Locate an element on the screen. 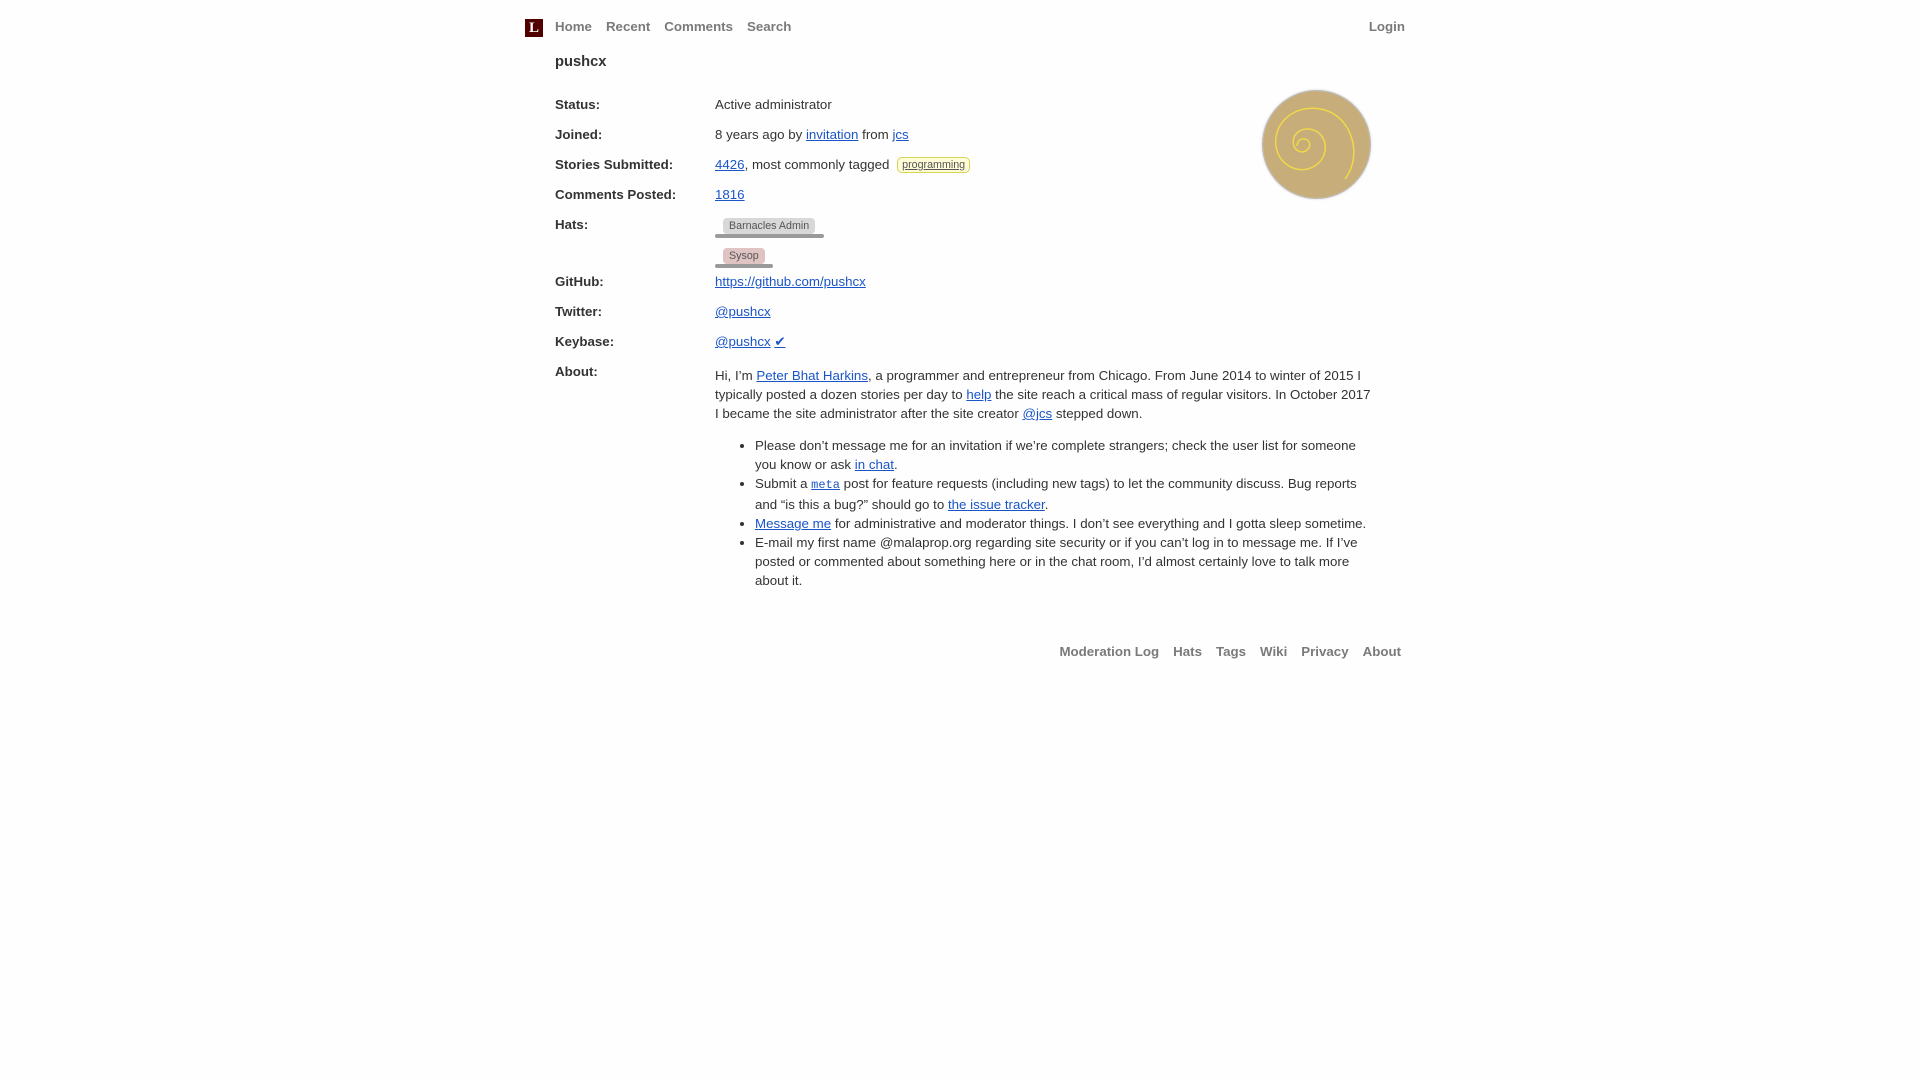 Image resolution: width=1920 pixels, height=1080 pixels. stories-value: 4426, most commonly tagged programming is located at coordinates (843, 165).